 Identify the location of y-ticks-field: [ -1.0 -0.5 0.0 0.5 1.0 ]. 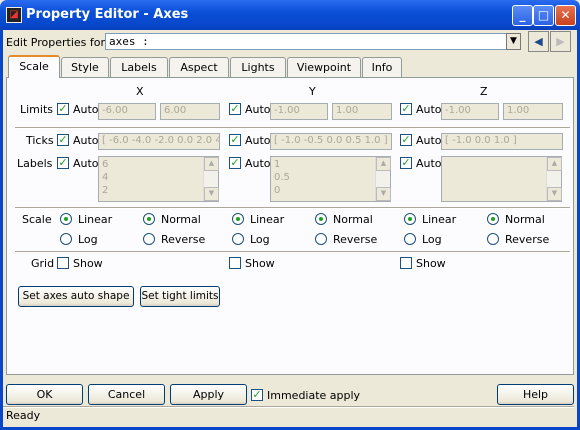
(331, 141).